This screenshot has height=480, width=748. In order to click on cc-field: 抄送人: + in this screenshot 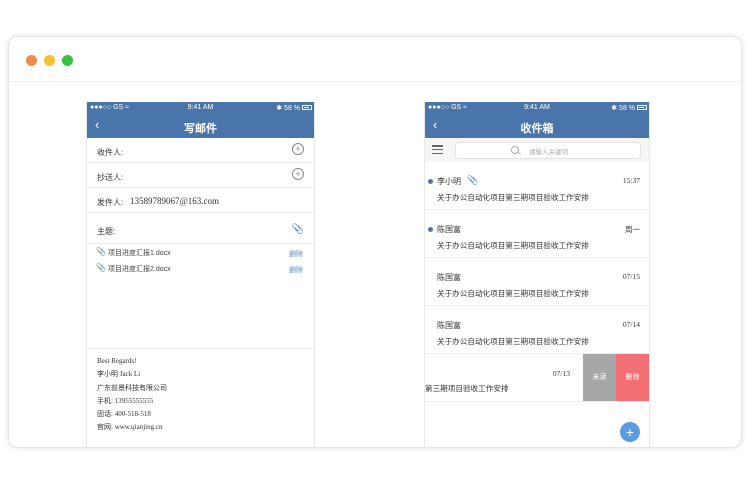, I will do `click(200, 175)`.